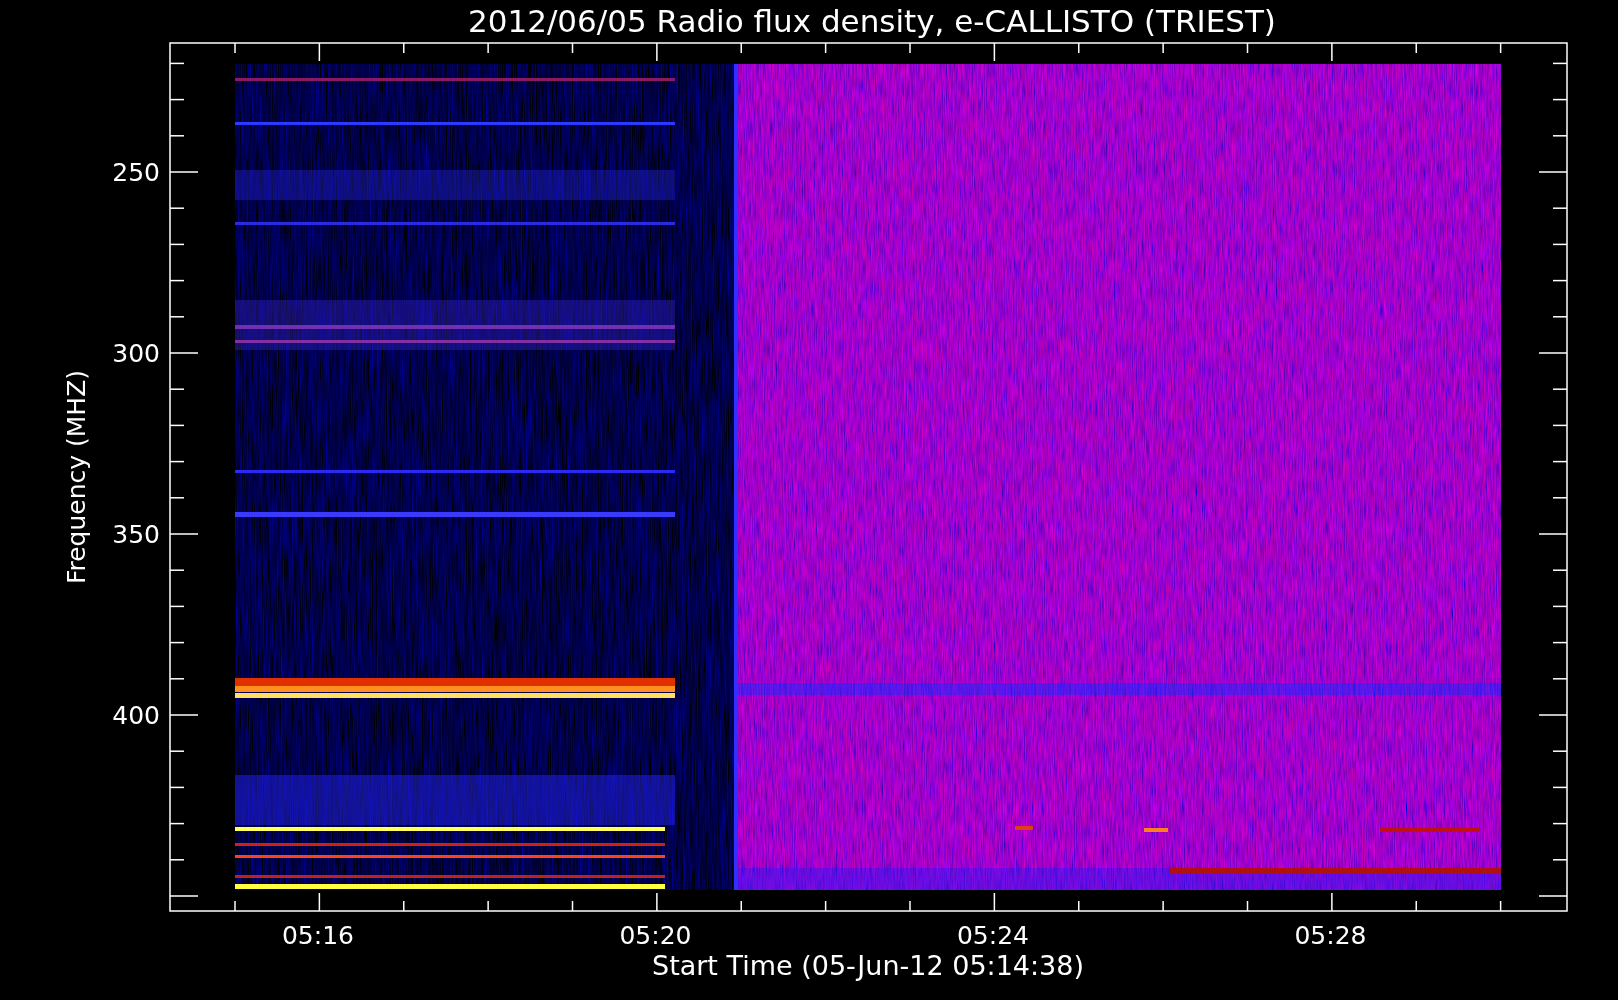  What do you see at coordinates (136, 353) in the screenshot?
I see `axis-tick-label: 300` at bounding box center [136, 353].